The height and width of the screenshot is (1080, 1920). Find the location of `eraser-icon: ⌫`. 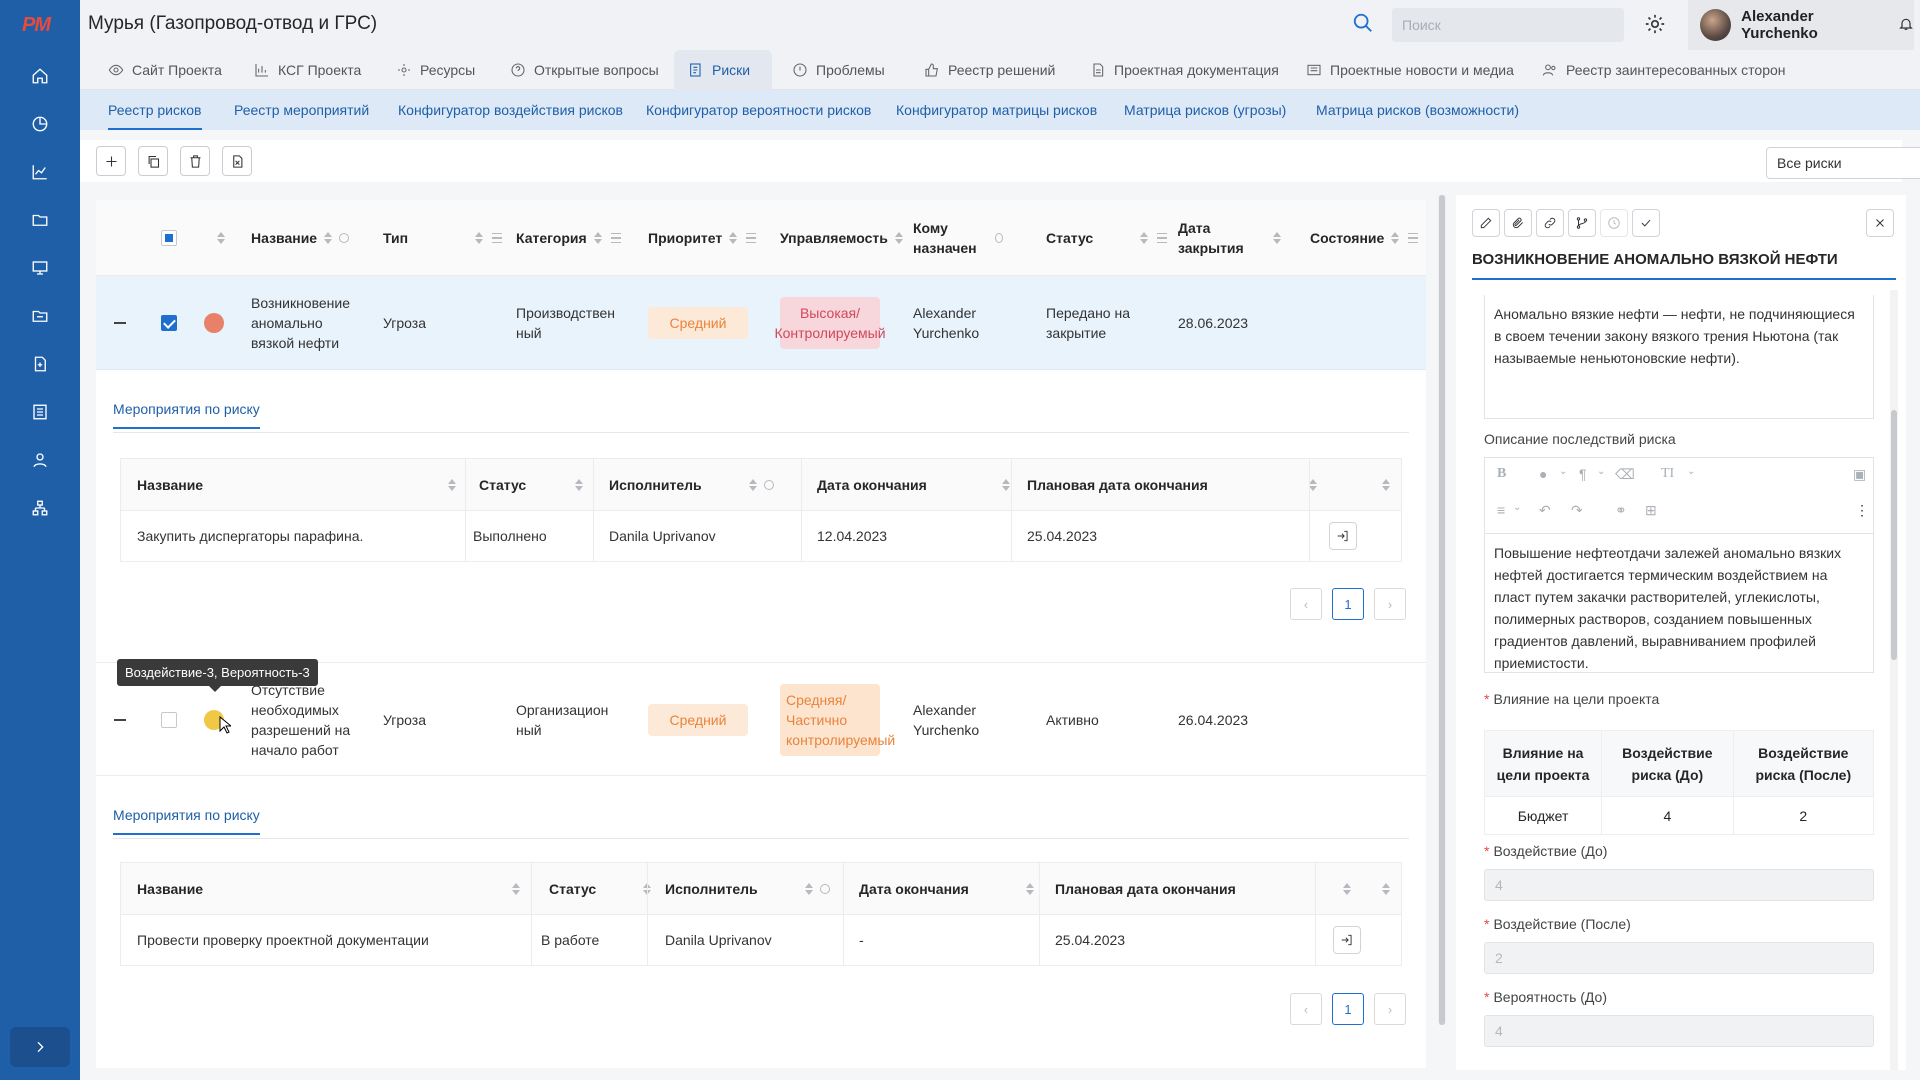

eraser-icon: ⌫ is located at coordinates (1625, 474).